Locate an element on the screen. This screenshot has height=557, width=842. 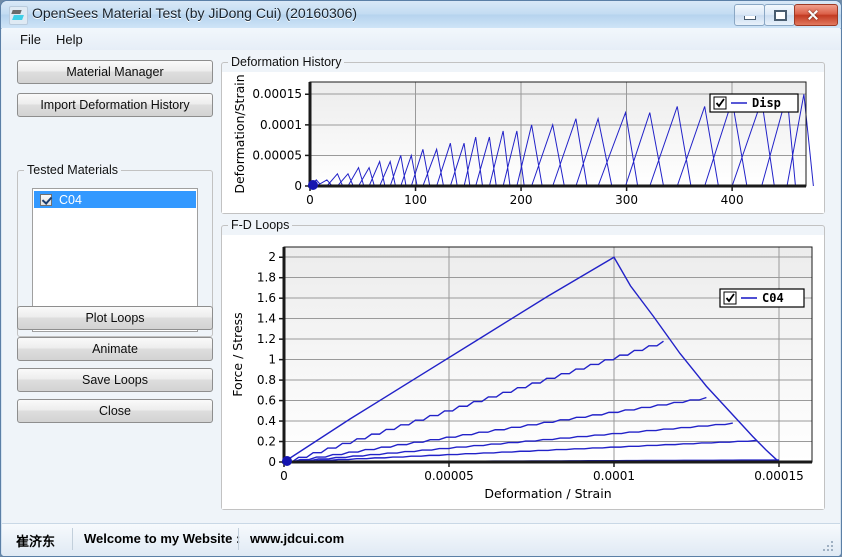
svg-text: 300 is located at coordinates (626, 200).